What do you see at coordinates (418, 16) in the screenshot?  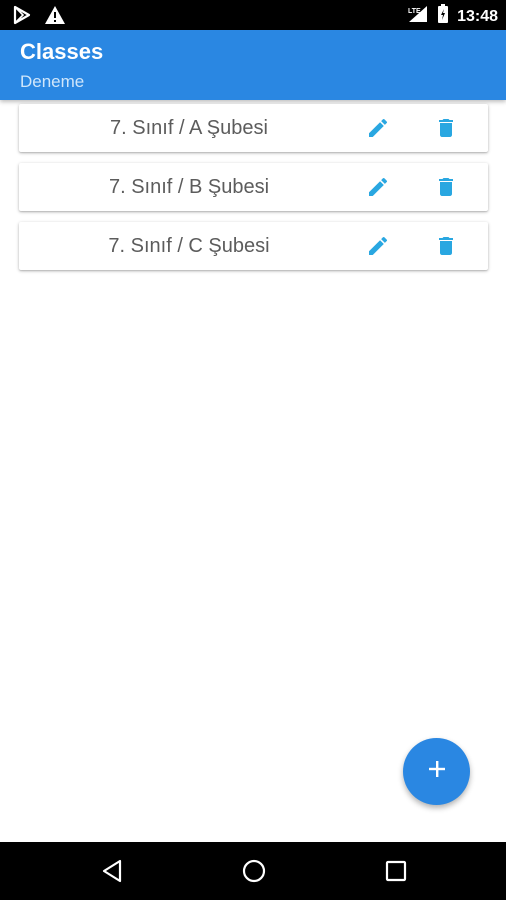 I see `lte-signal-icon: LTE` at bounding box center [418, 16].